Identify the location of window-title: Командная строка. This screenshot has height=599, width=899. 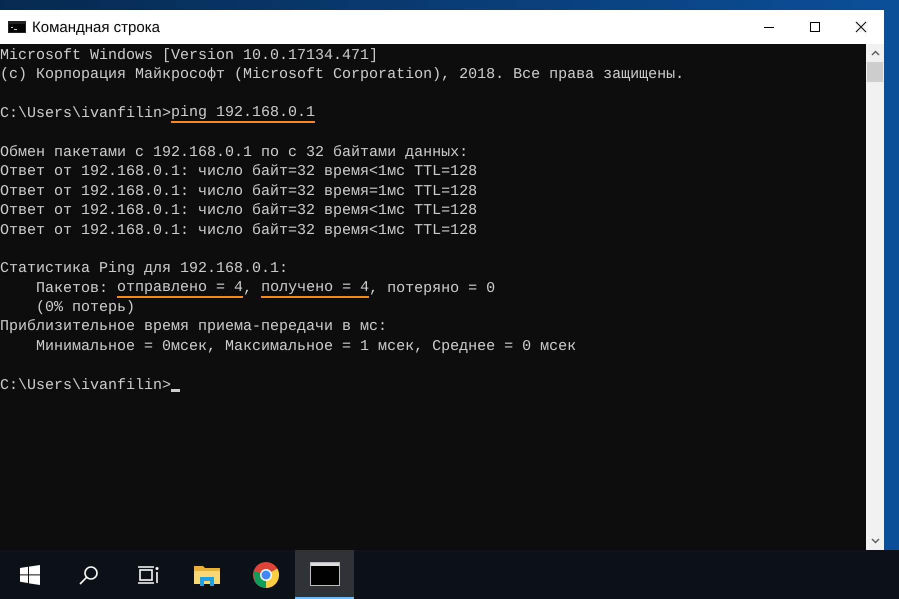
(96, 27).